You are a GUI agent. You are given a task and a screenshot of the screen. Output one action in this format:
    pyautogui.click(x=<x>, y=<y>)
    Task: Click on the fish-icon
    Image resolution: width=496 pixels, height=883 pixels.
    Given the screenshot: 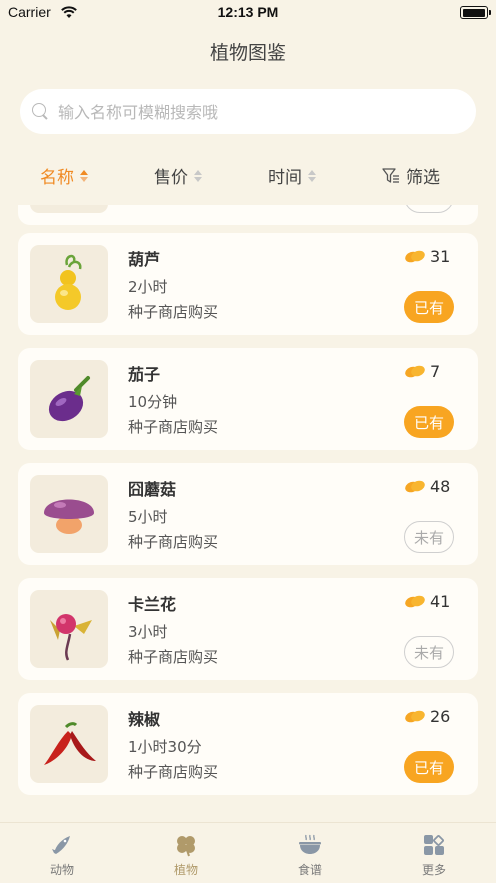 What is the action you would take?
    pyautogui.click(x=61, y=845)
    